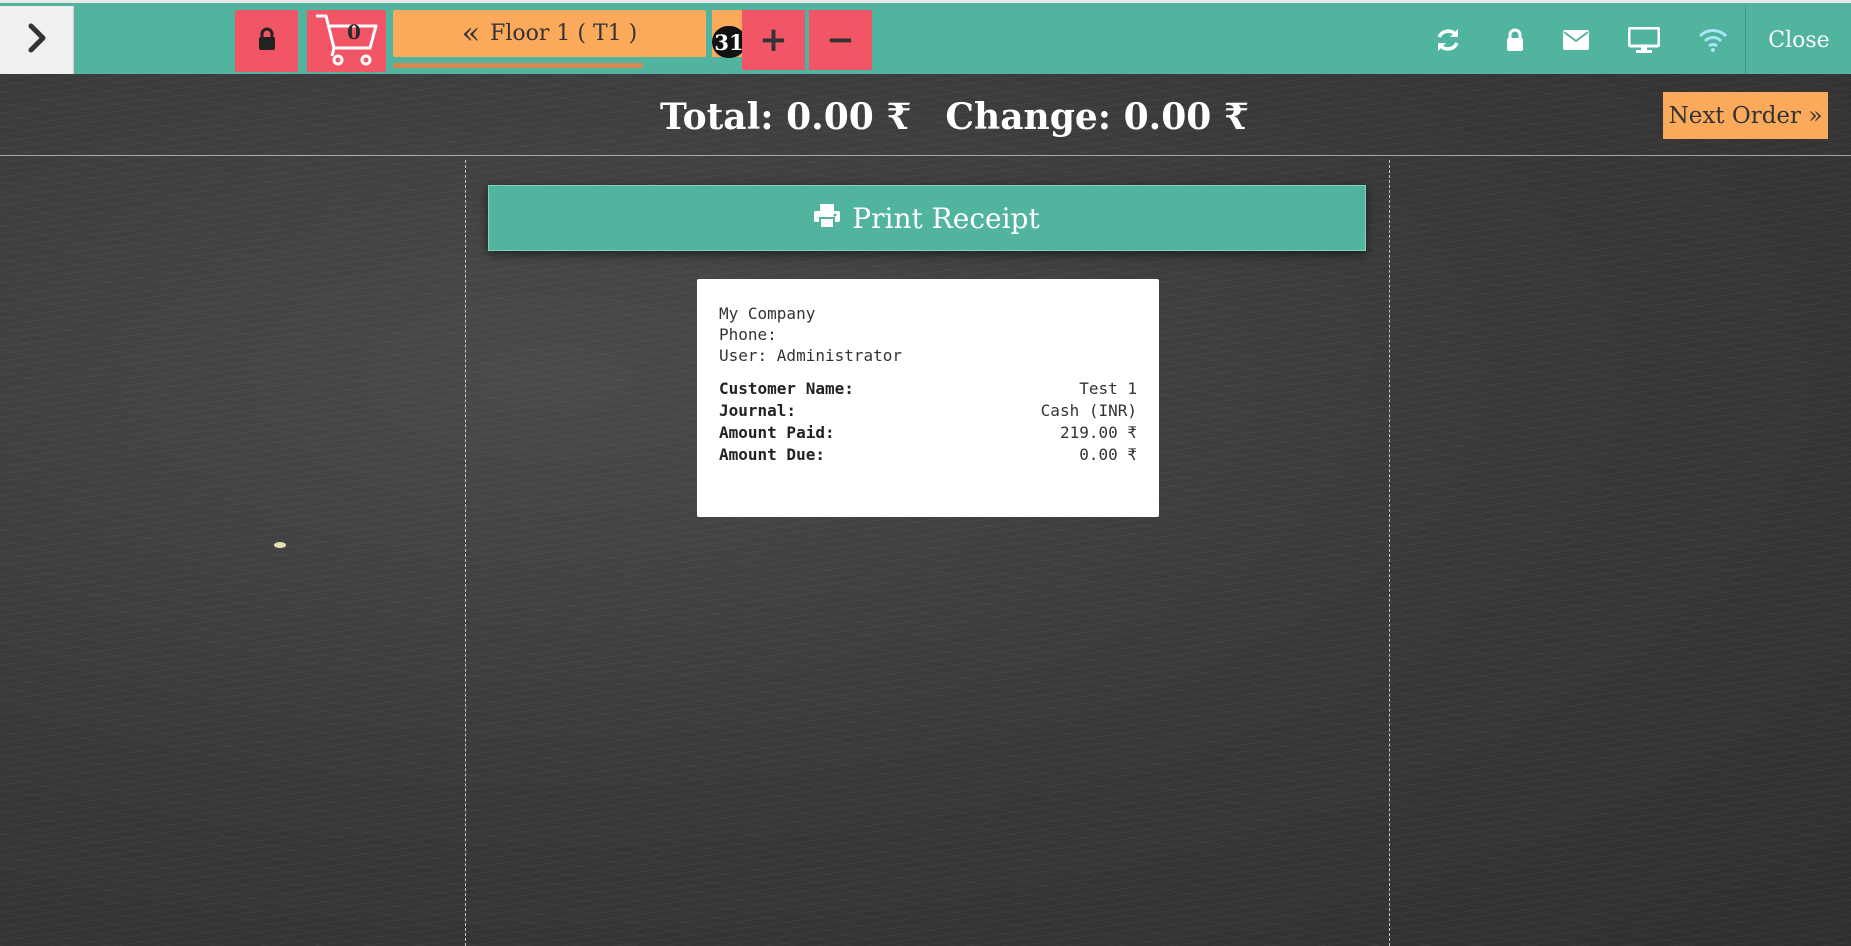  I want to click on minus-icon: −, so click(840, 40).